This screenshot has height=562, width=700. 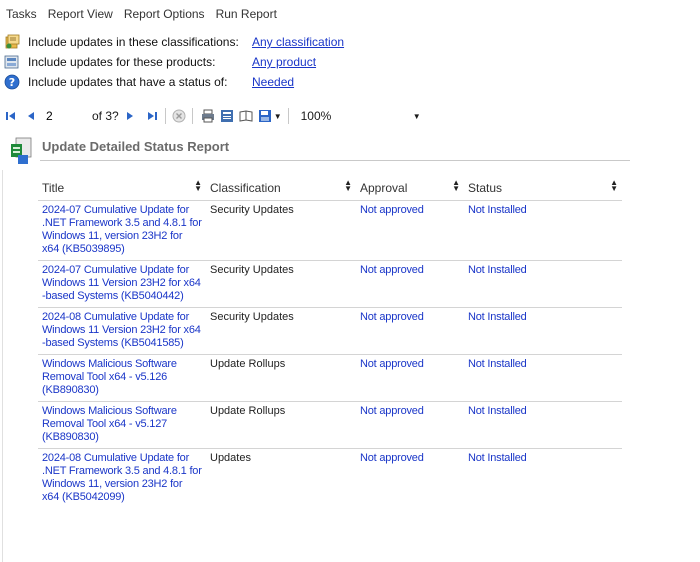 What do you see at coordinates (208, 116) in the screenshot?
I see `print-icon` at bounding box center [208, 116].